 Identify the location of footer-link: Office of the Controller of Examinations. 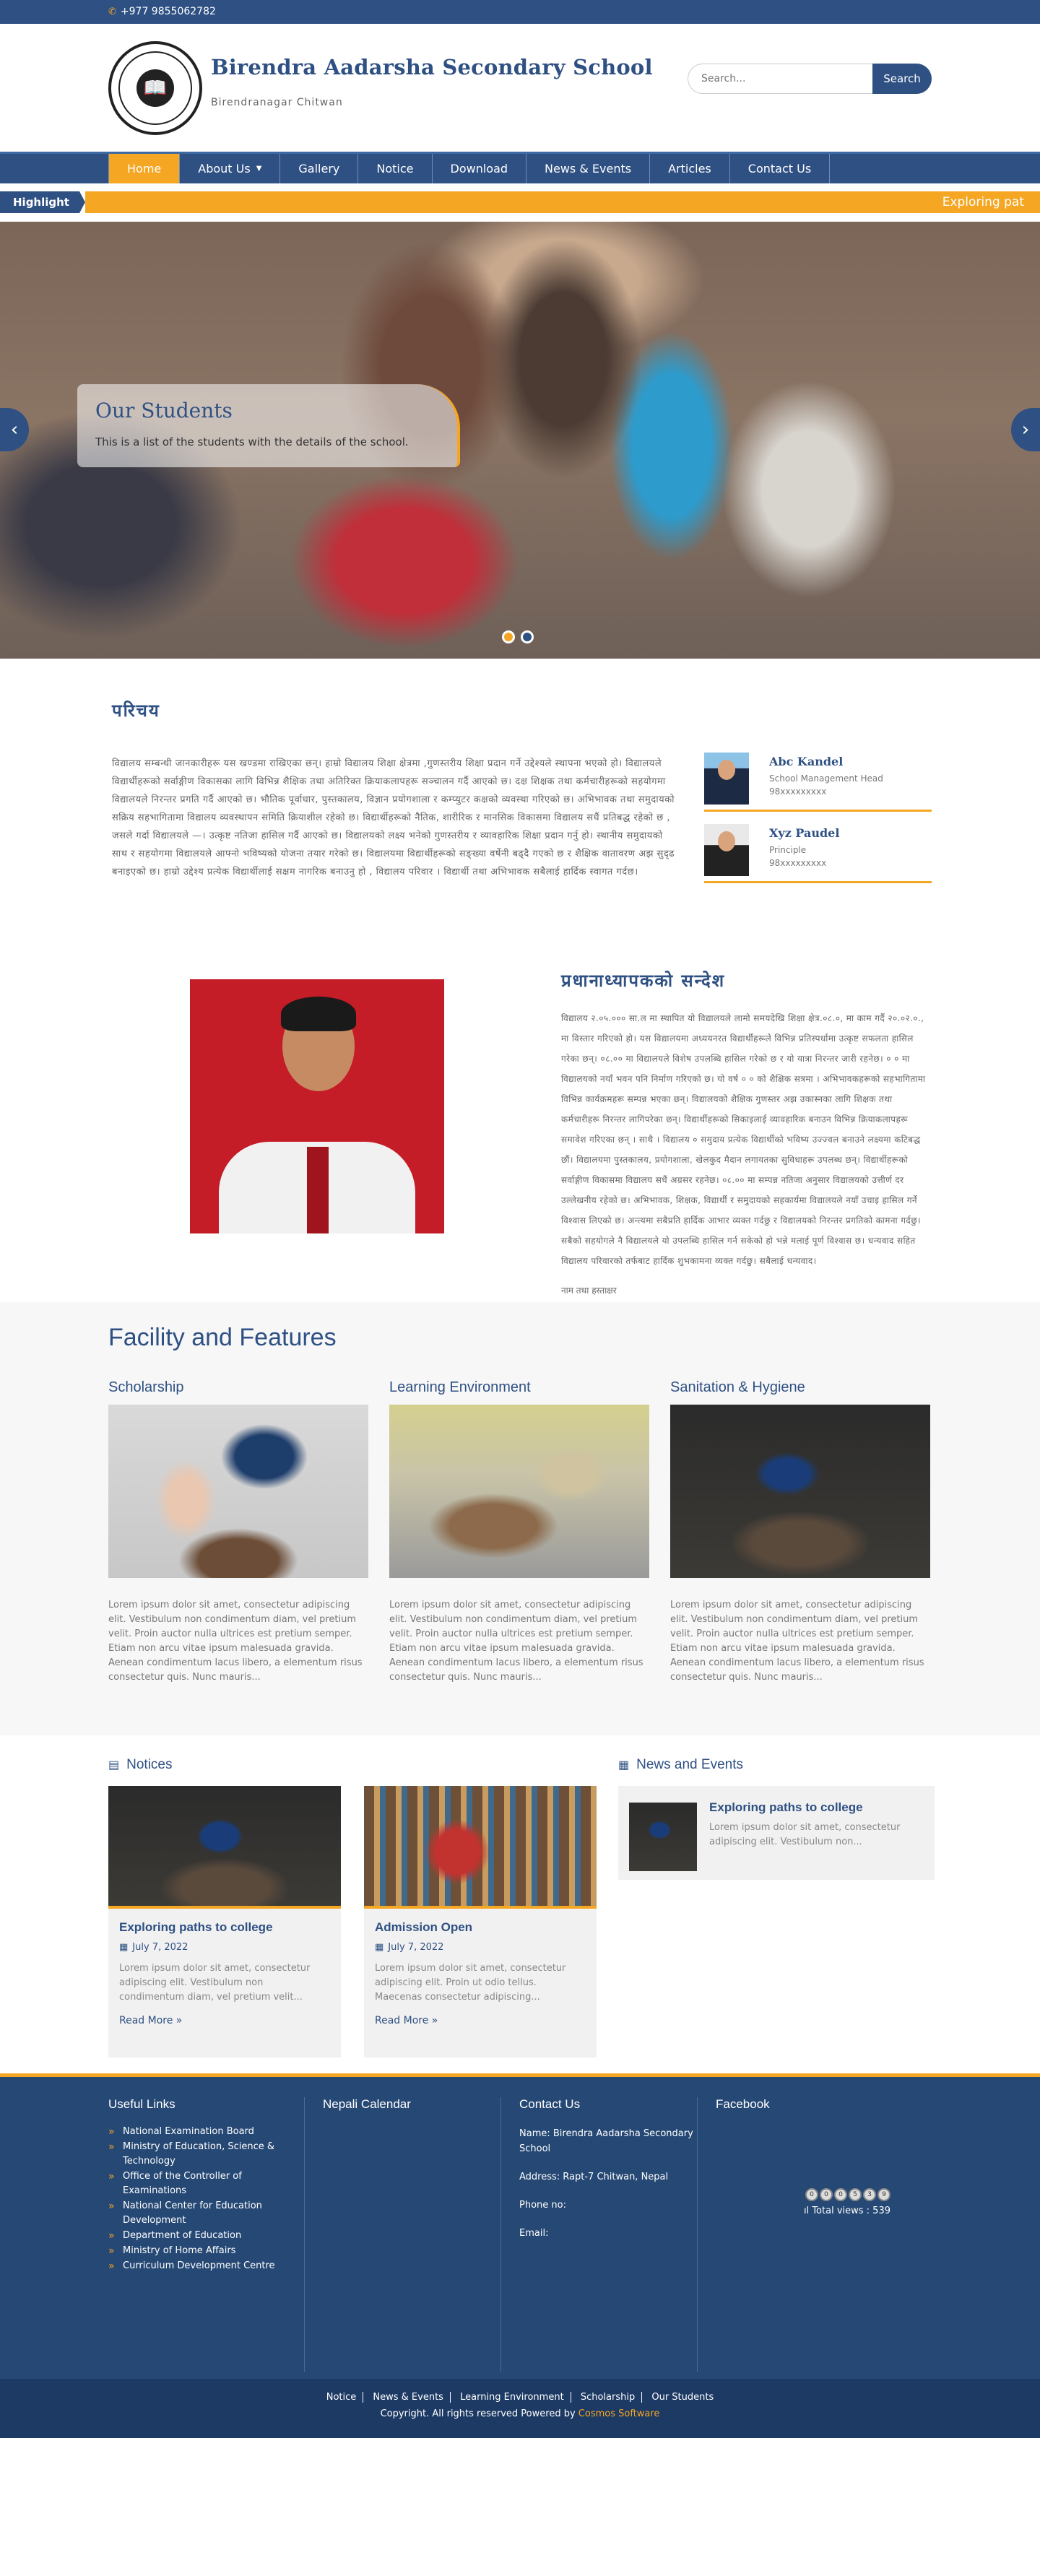
(206, 2183).